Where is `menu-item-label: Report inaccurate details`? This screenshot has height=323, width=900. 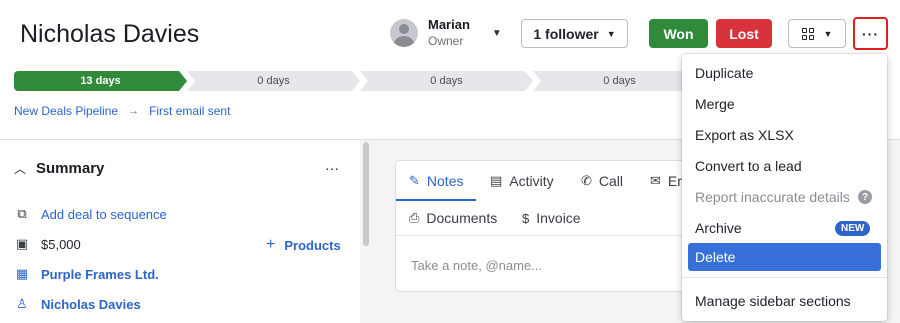
menu-item-label: Report inaccurate details is located at coordinates (772, 197).